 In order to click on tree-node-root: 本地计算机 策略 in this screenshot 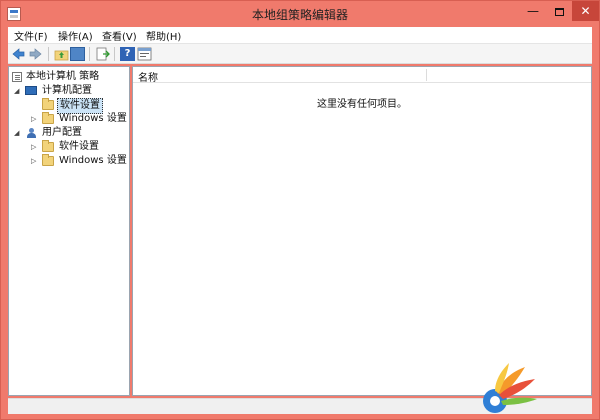, I will do `click(70, 77)`.